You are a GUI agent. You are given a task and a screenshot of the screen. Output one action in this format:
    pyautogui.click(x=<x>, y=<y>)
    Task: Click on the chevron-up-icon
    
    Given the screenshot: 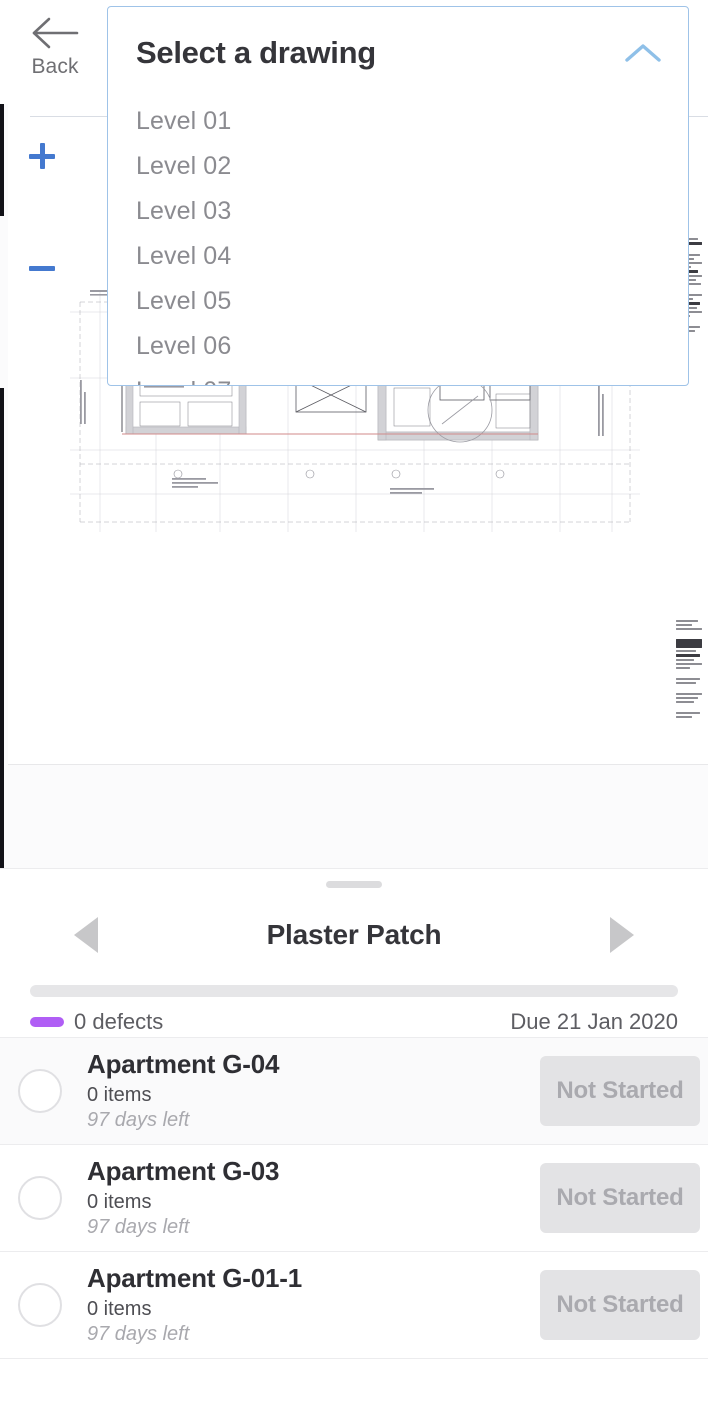 What is the action you would take?
    pyautogui.click(x=643, y=53)
    